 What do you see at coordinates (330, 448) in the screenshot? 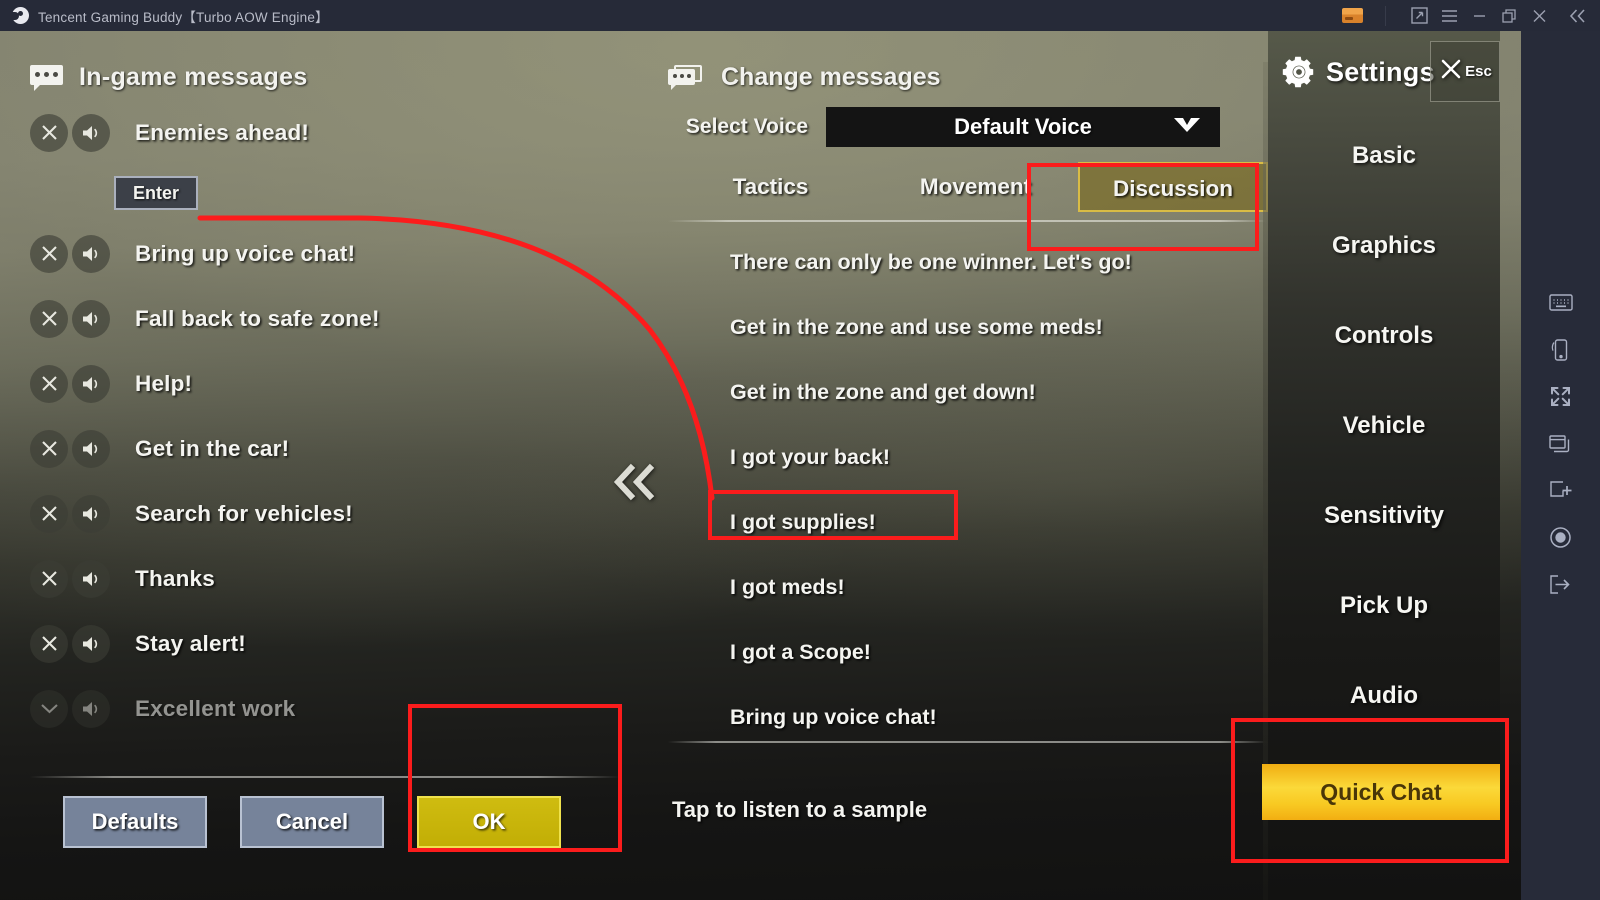
I see `message-row: Get in the car!` at bounding box center [330, 448].